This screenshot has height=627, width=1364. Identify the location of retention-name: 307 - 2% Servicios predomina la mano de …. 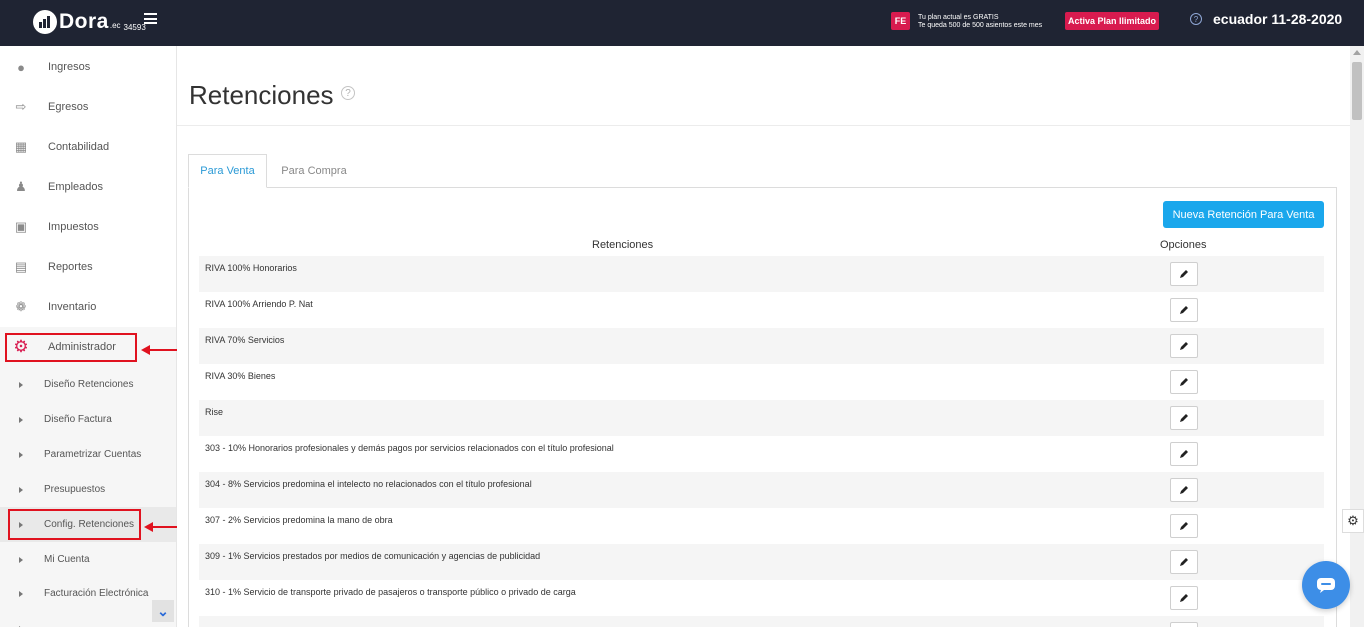
(299, 520).